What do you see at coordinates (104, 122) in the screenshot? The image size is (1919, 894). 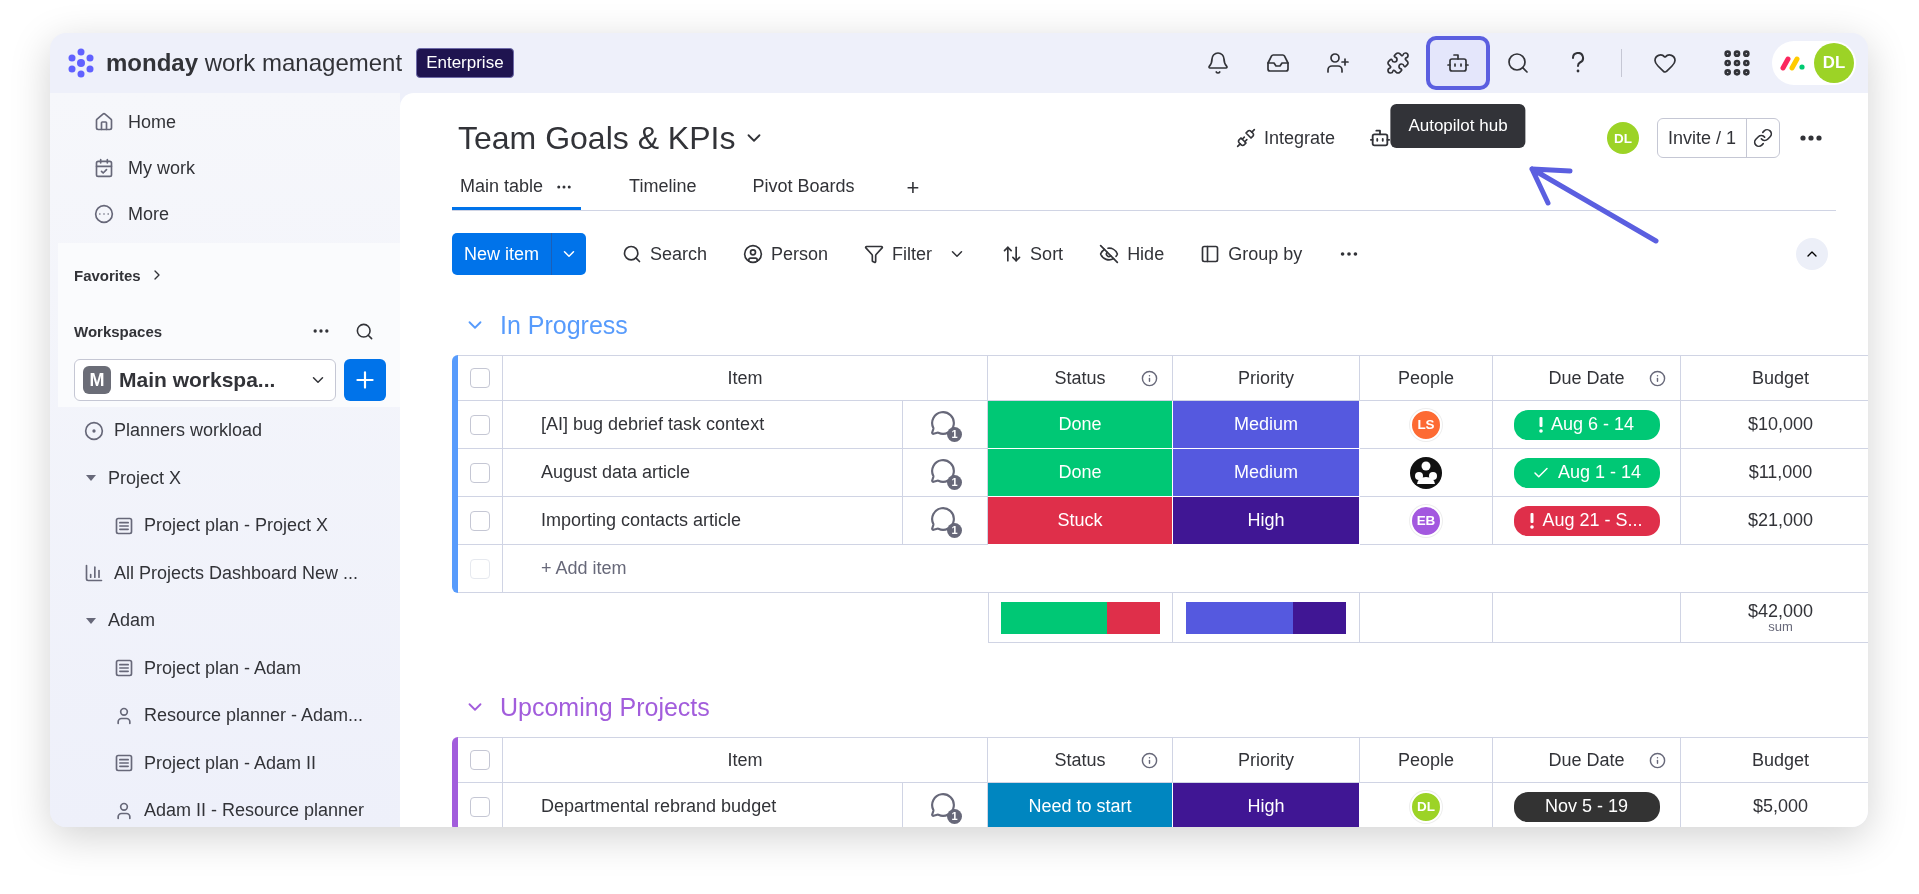 I see `home-icon` at bounding box center [104, 122].